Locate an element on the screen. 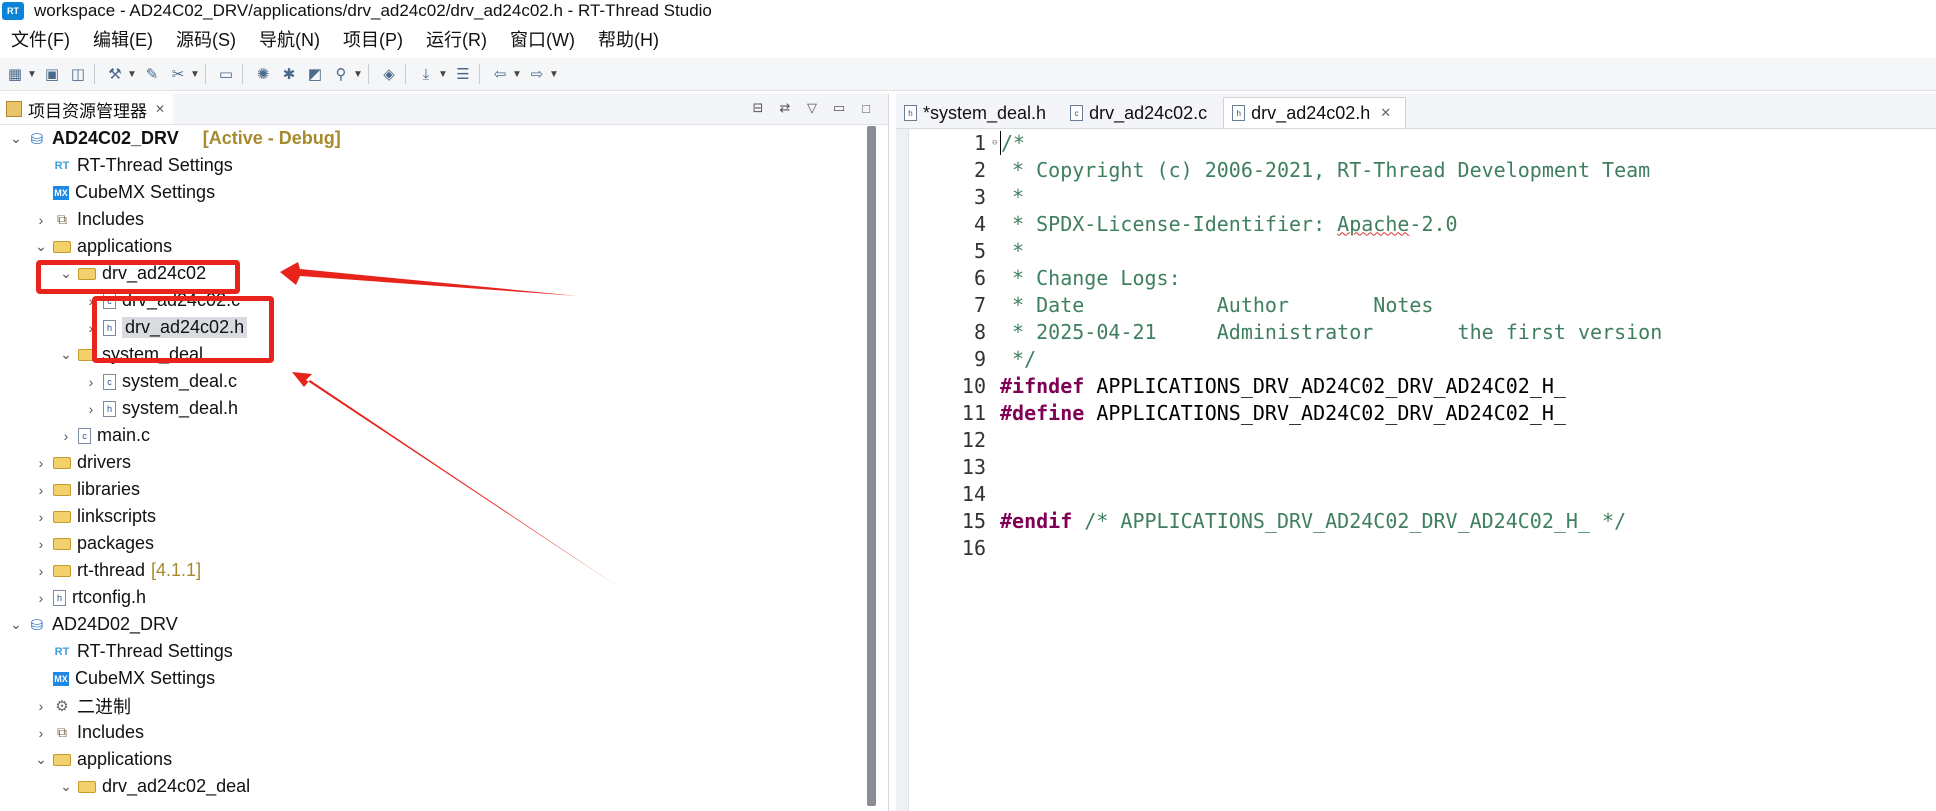 The width and height of the screenshot is (1936, 811). editor-tab: h drv_ad24c02.h ✕ is located at coordinates (1315, 112).